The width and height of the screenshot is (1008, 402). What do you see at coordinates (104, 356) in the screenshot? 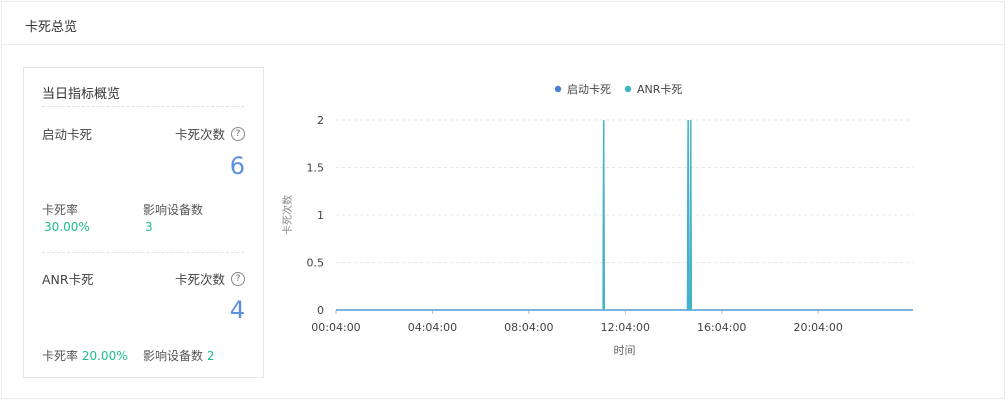
I see `anr-rate-value: 20.00%` at bounding box center [104, 356].